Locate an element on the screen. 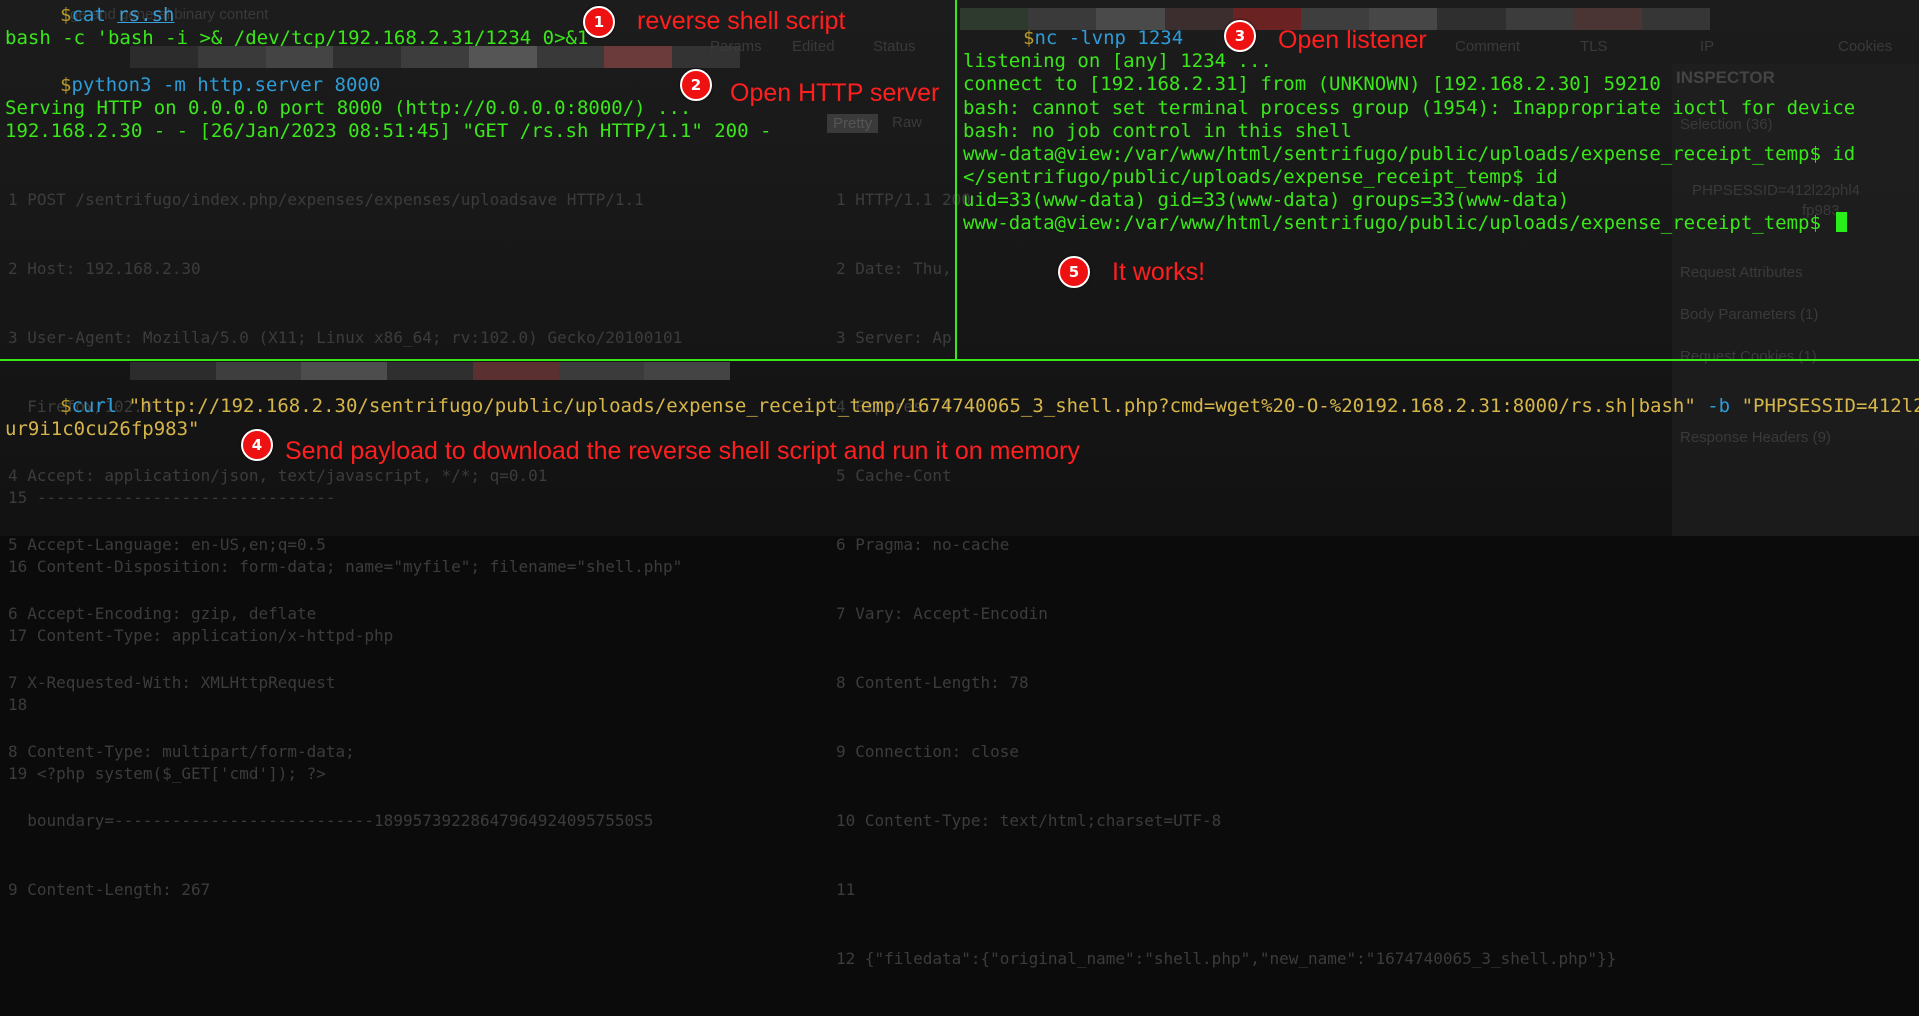 This screenshot has height=1016, width=1919. command-curl: curl is located at coordinates (94, 406).